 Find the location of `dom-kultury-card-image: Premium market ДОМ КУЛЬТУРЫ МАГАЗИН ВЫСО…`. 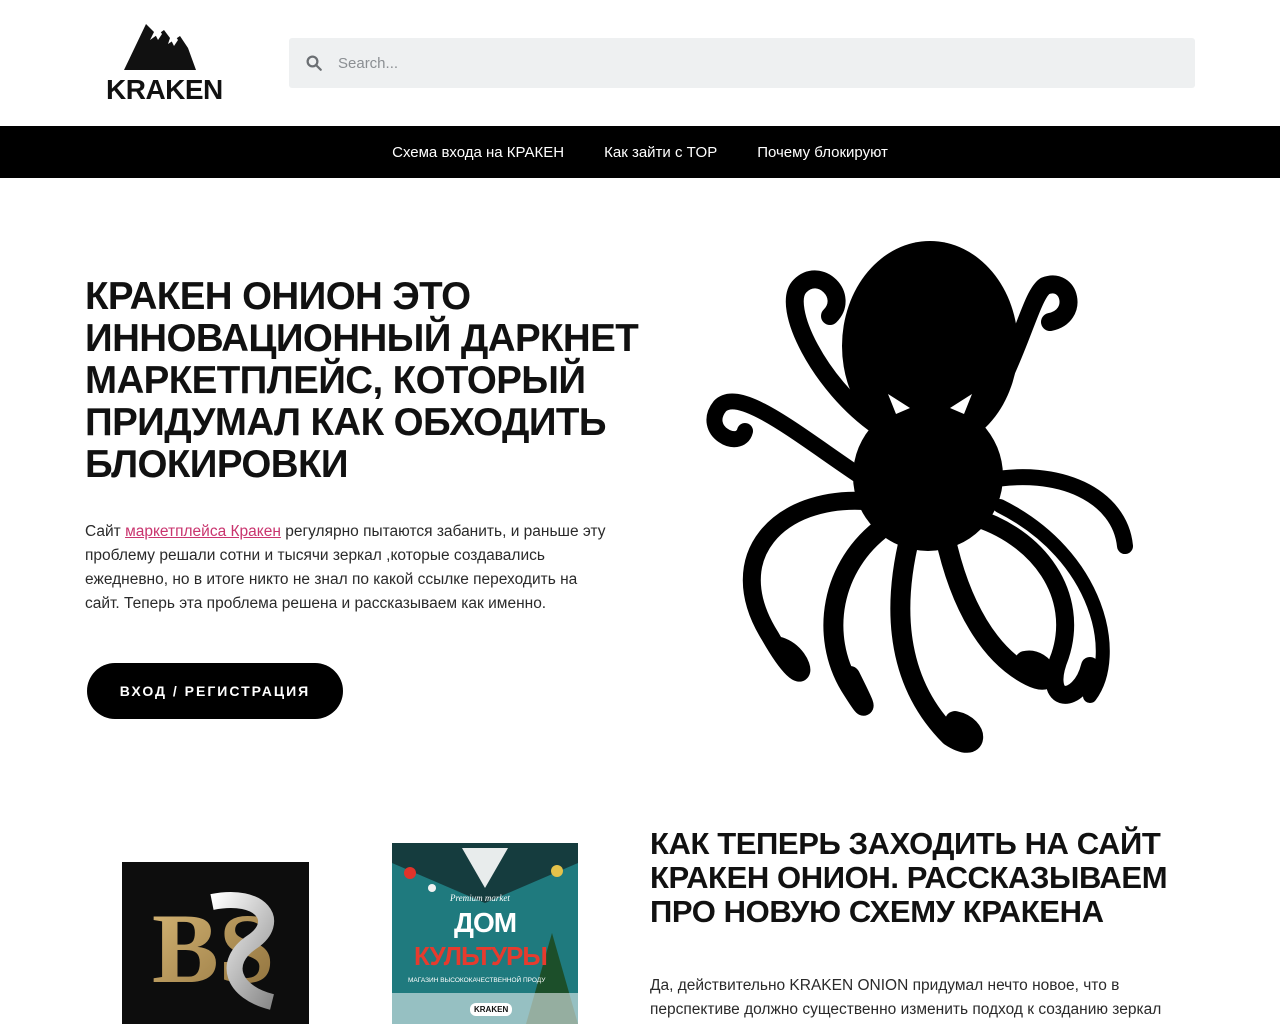

dom-kultury-card-image: Premium market ДОМ КУЛЬТУРЫ МАГАЗИН ВЫСО… is located at coordinates (485, 933).